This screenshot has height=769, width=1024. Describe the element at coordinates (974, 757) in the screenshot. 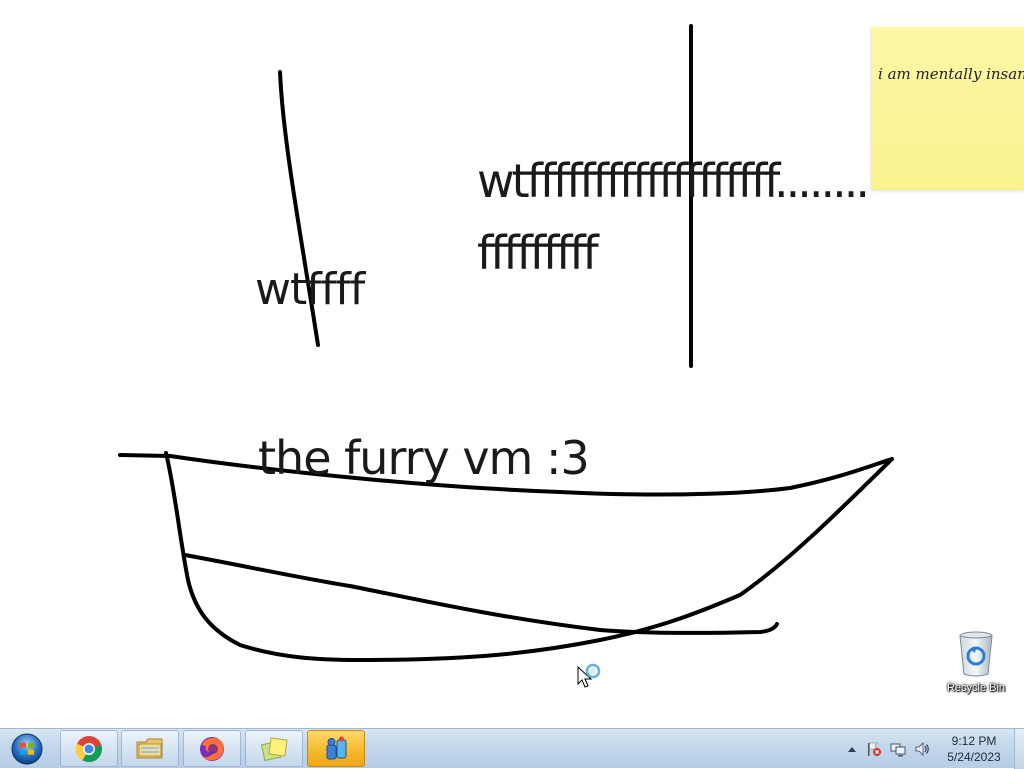

I see `clock-date: 5/24/2023` at that location.